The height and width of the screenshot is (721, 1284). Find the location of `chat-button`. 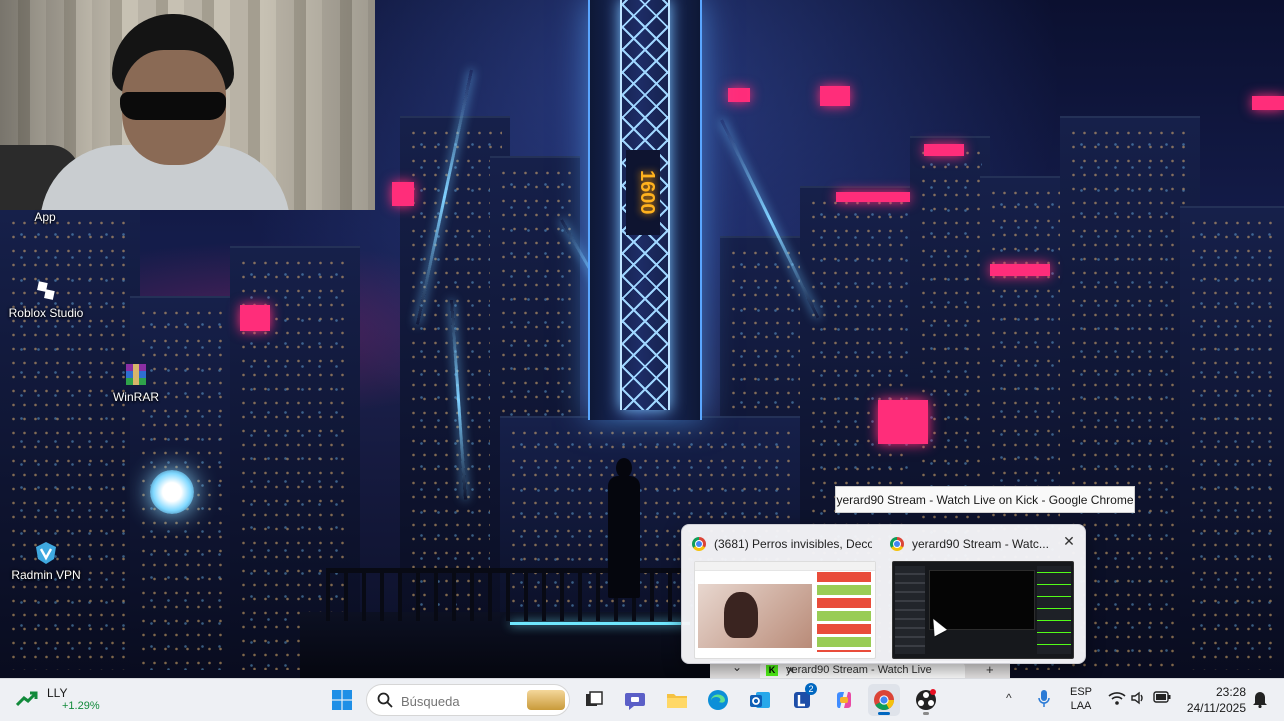

chat-button is located at coordinates (635, 700).